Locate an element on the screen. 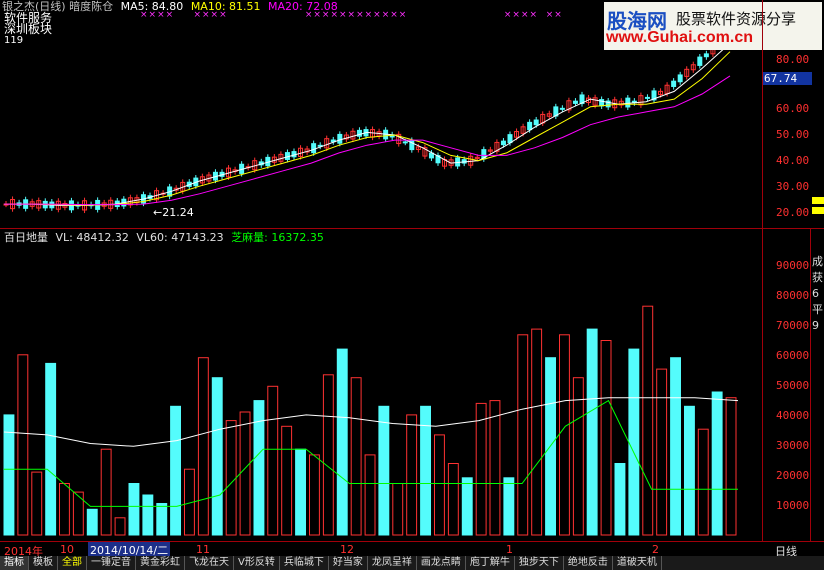 The height and width of the screenshot is (570, 824). time-label-oct: 10 is located at coordinates (67, 549).